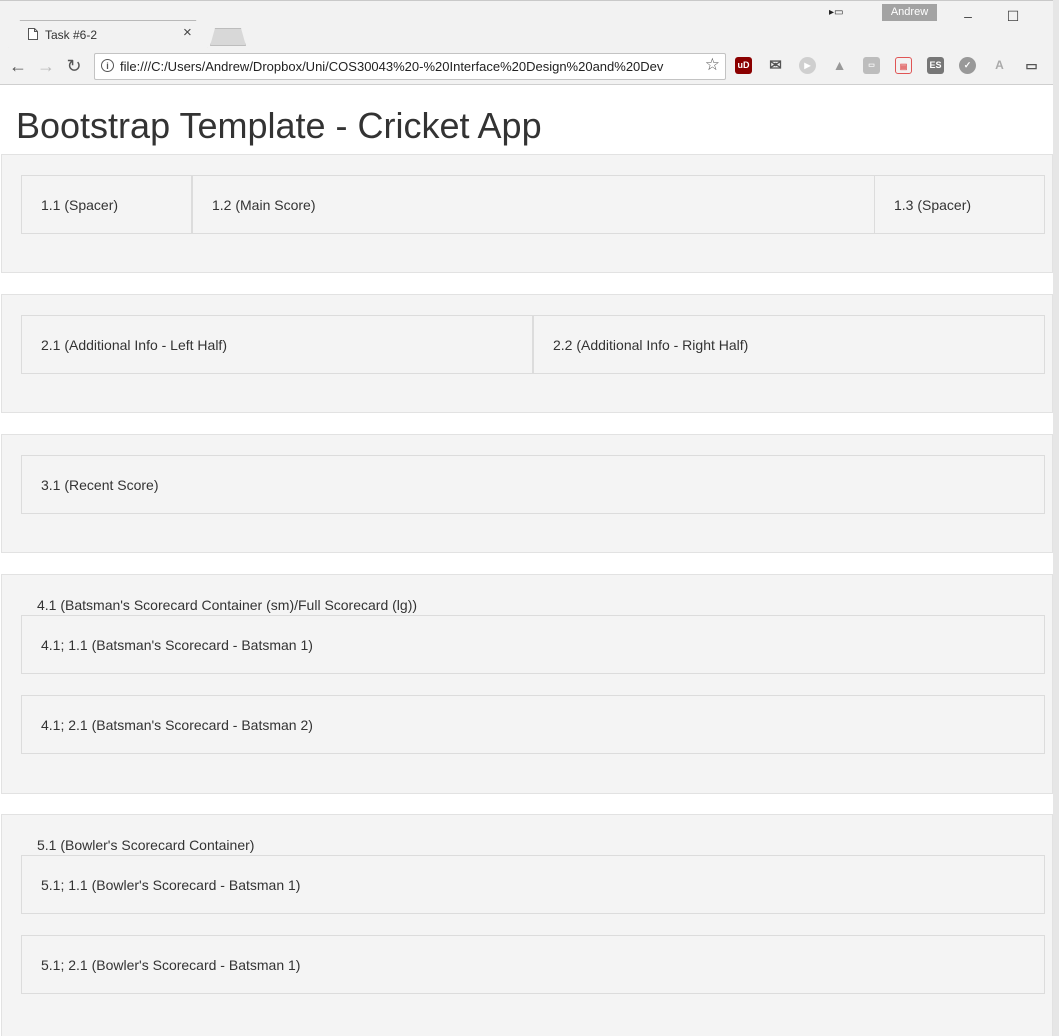 This screenshot has width=1059, height=1036. Describe the element at coordinates (264, 205) in the screenshot. I see `cell-label: 1.2 (Main Score)` at that location.